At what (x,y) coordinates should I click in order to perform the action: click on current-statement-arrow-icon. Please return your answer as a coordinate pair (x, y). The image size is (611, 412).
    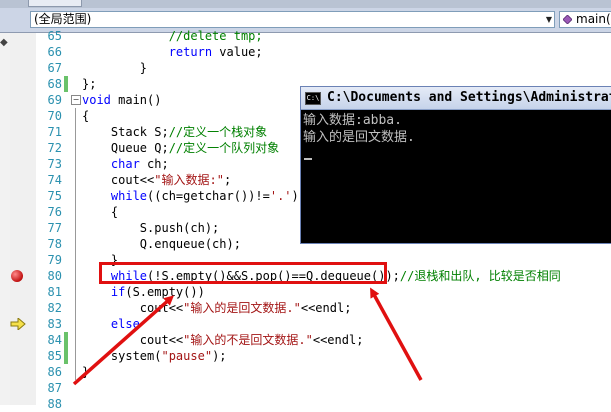
    Looking at the image, I should click on (18, 324).